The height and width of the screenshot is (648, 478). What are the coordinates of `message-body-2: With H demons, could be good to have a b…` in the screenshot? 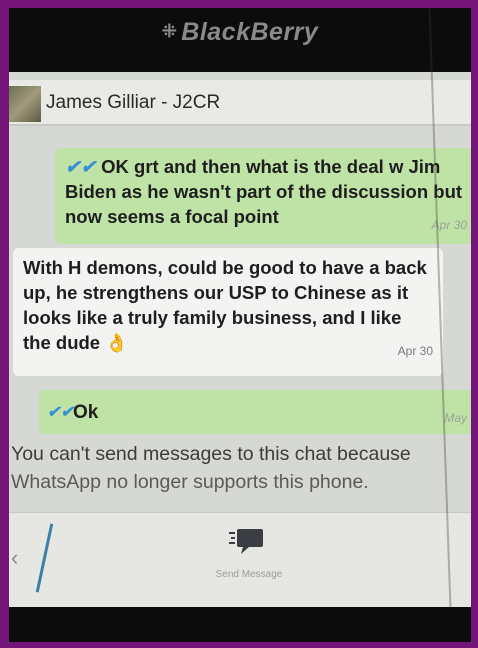 It's located at (225, 305).